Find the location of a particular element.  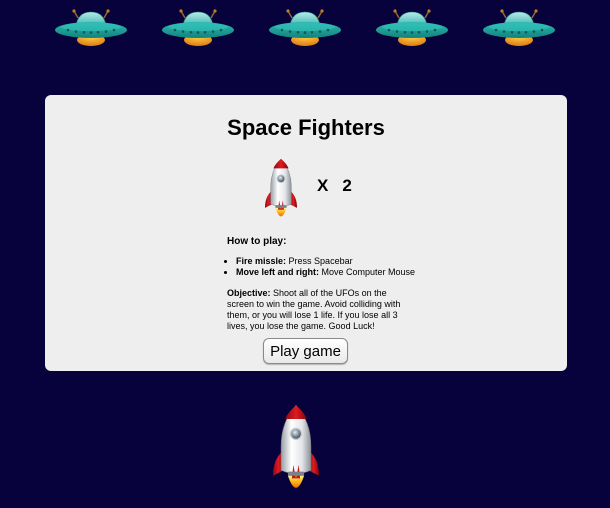

control-text: Press Spacebar is located at coordinates (320, 261).